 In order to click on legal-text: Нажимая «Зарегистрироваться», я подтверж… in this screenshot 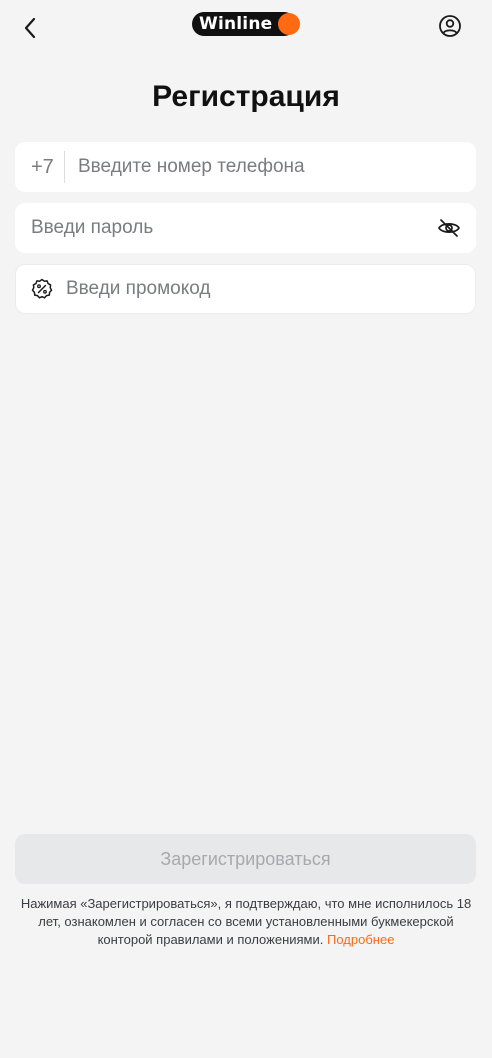, I will do `click(246, 921)`.